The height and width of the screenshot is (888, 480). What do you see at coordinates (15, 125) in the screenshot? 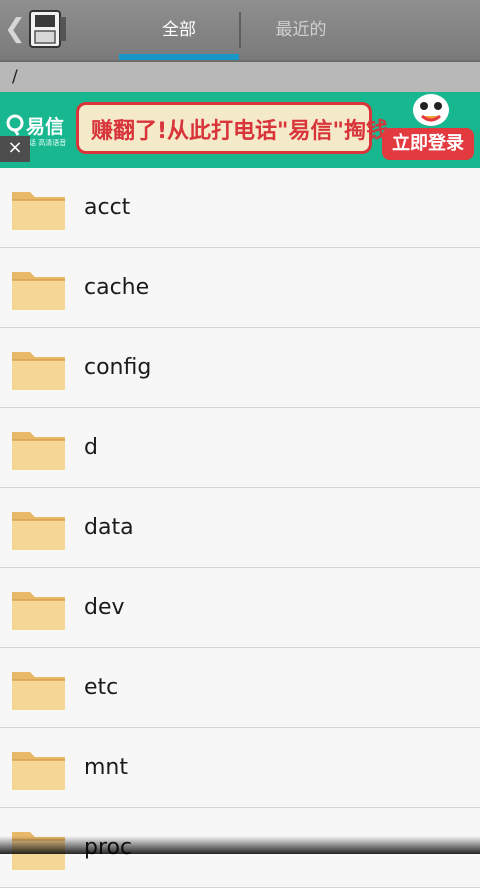
I see `ad-brand-icon` at bounding box center [15, 125].